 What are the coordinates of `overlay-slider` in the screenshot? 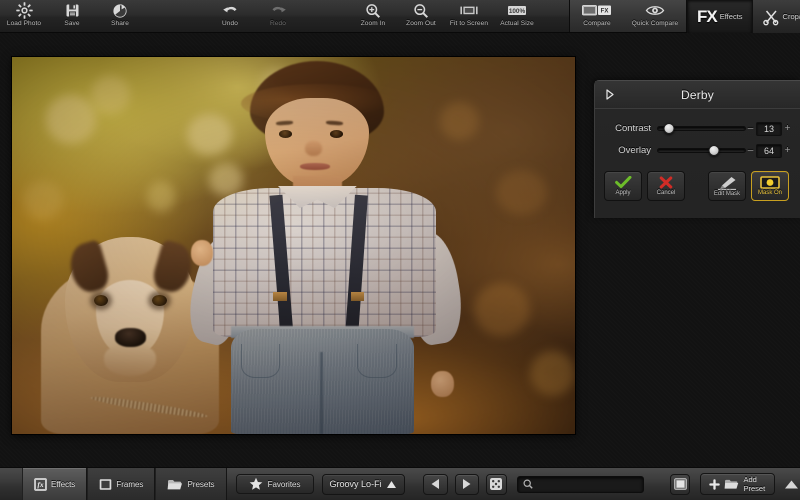 It's located at (701, 150).